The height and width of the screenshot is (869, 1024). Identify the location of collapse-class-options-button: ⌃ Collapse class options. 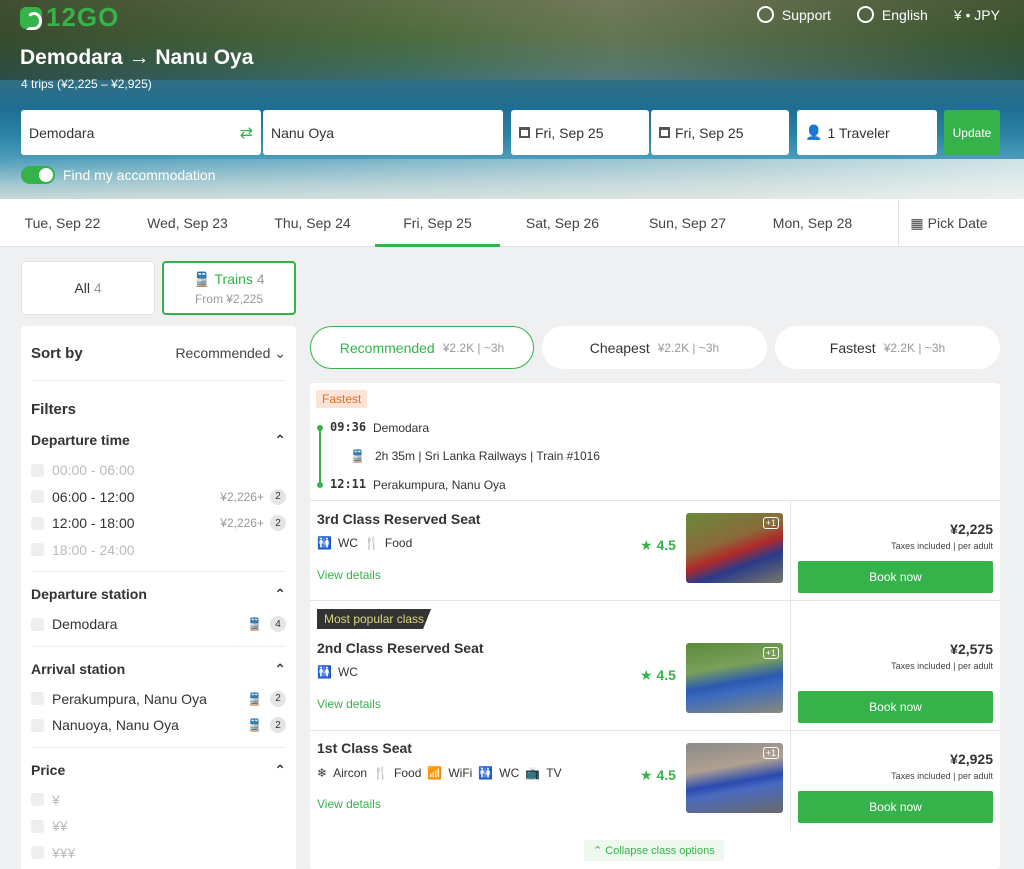
(654, 850).